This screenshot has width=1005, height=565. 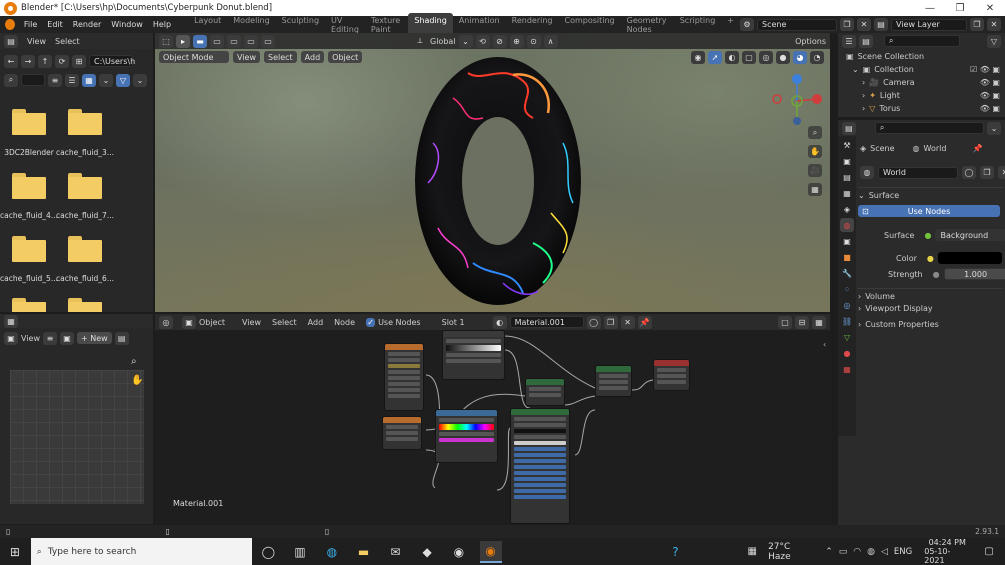 What do you see at coordinates (251, 322) in the screenshot?
I see `ne-view-menu: View` at bounding box center [251, 322].